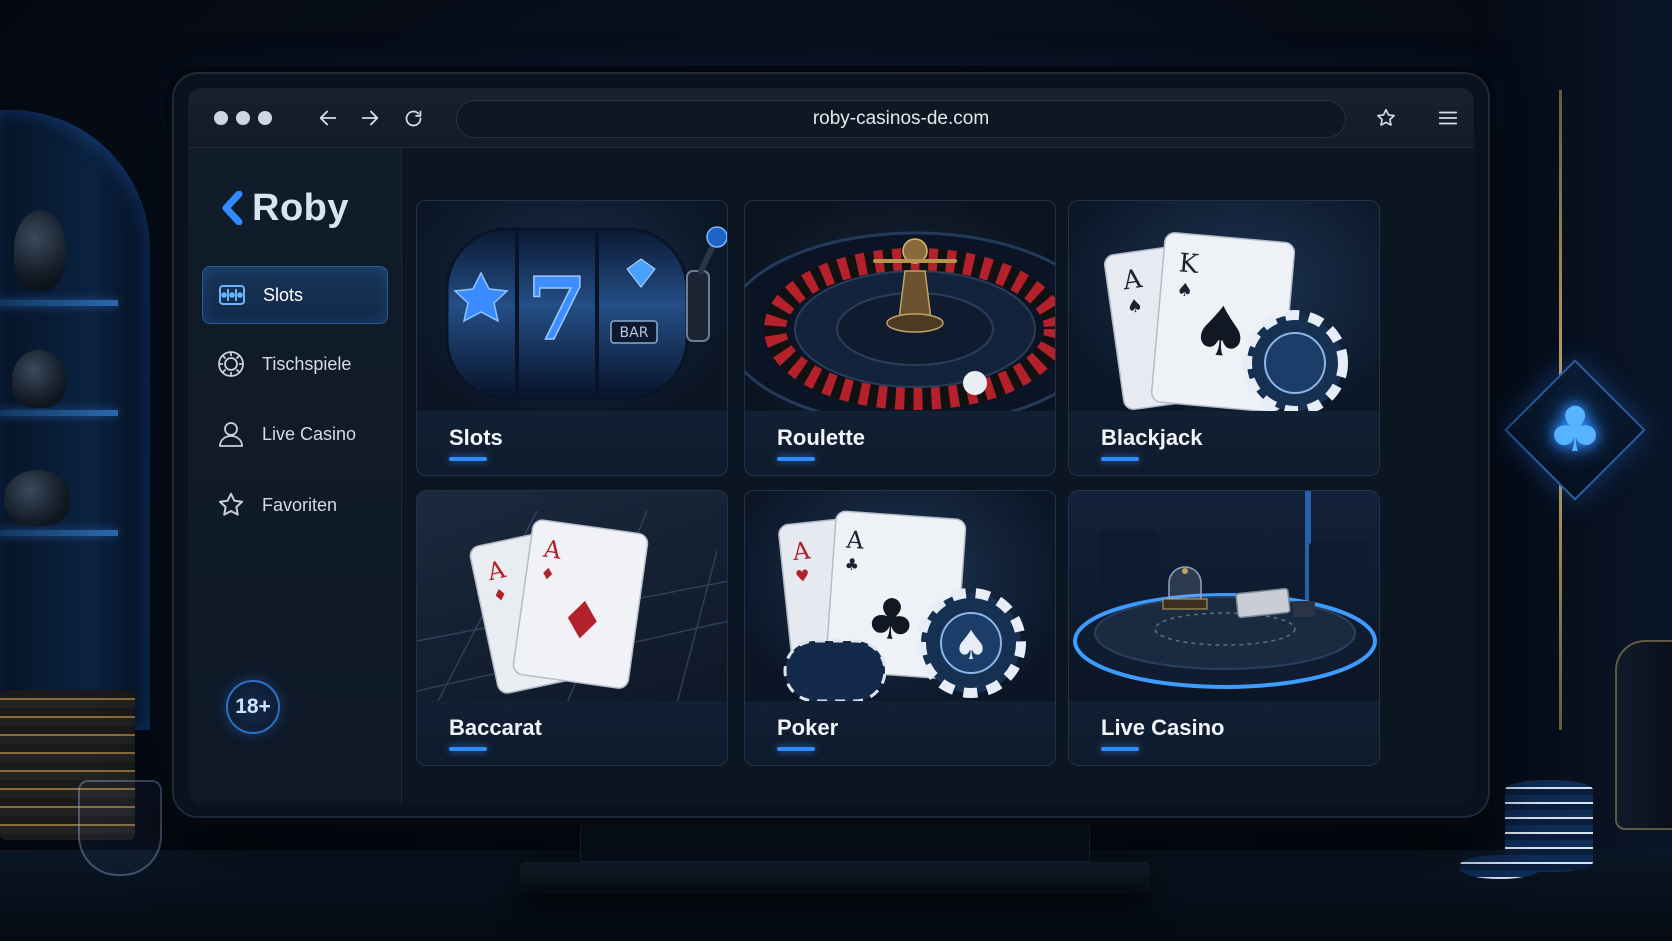 Image resolution: width=1672 pixels, height=941 pixels. What do you see at coordinates (557, 309) in the screenshot?
I see `reel-seven-symbol: 7` at bounding box center [557, 309].